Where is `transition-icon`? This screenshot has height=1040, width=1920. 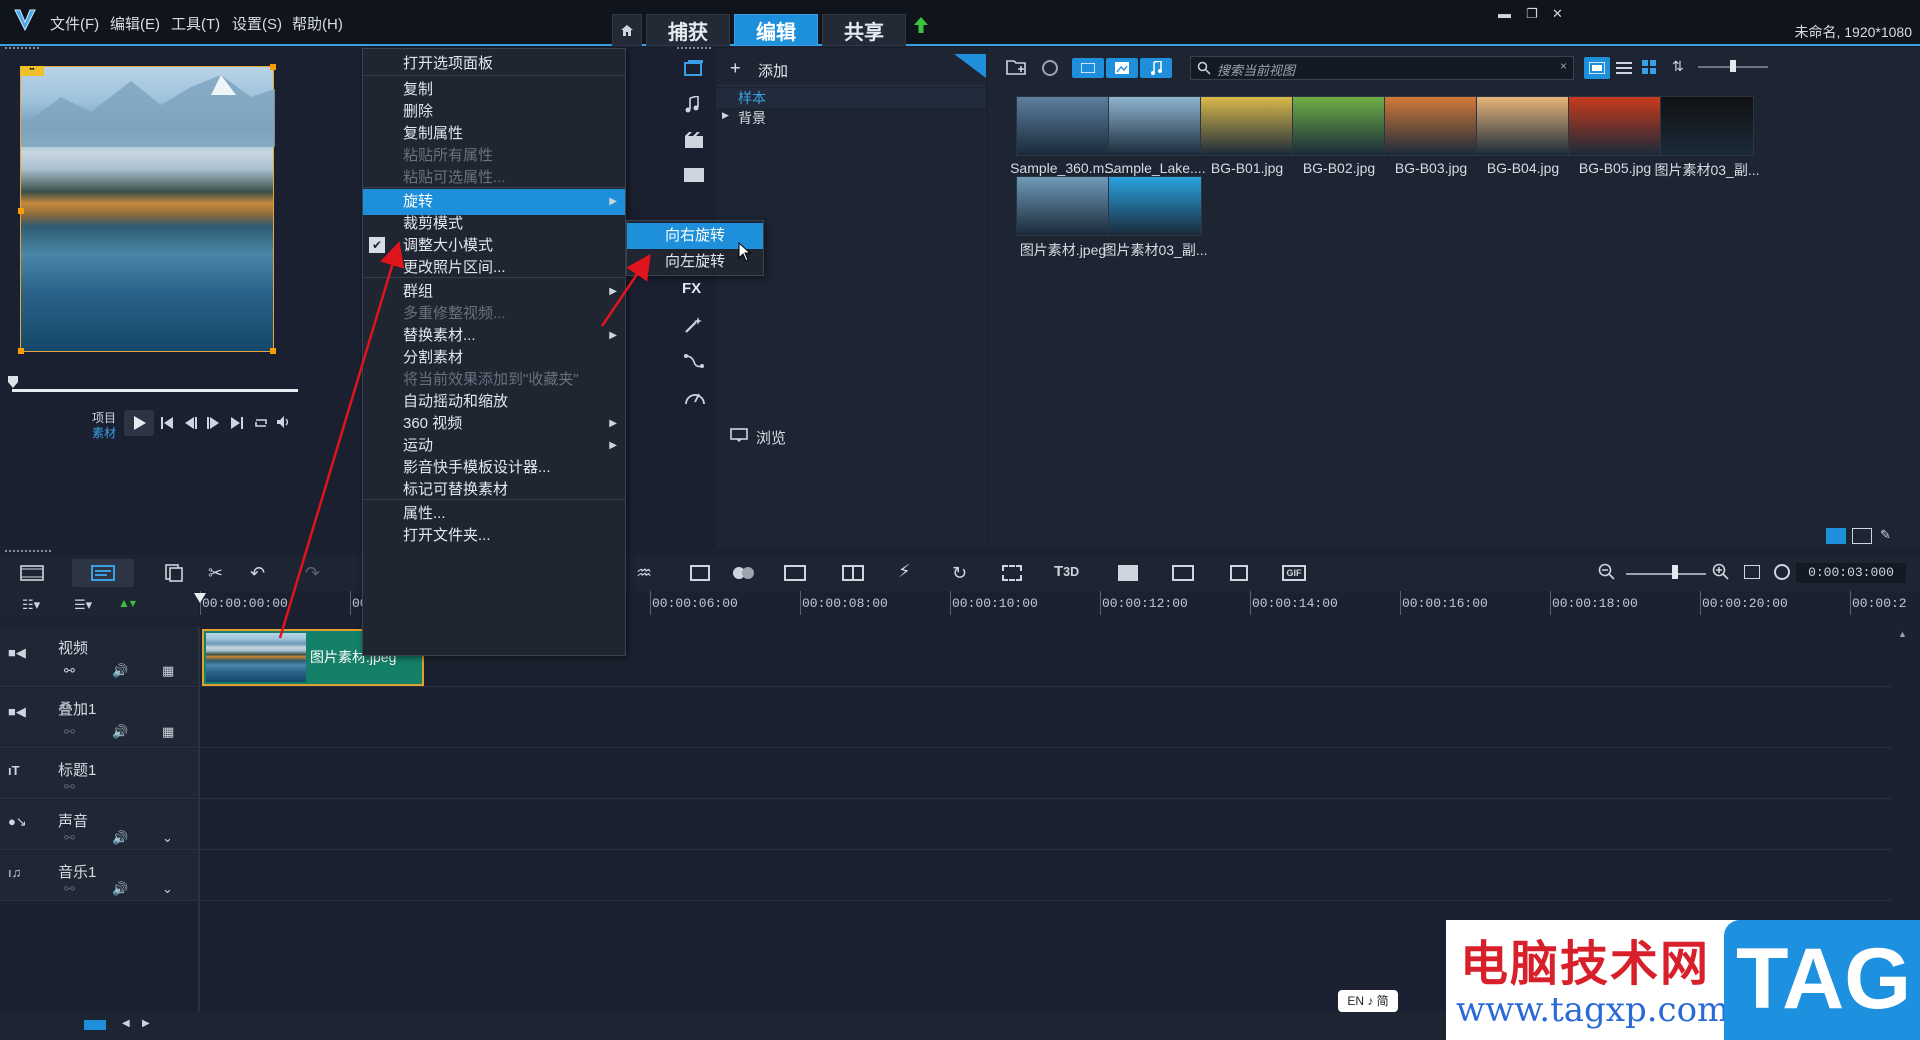 transition-icon is located at coordinates (694, 175).